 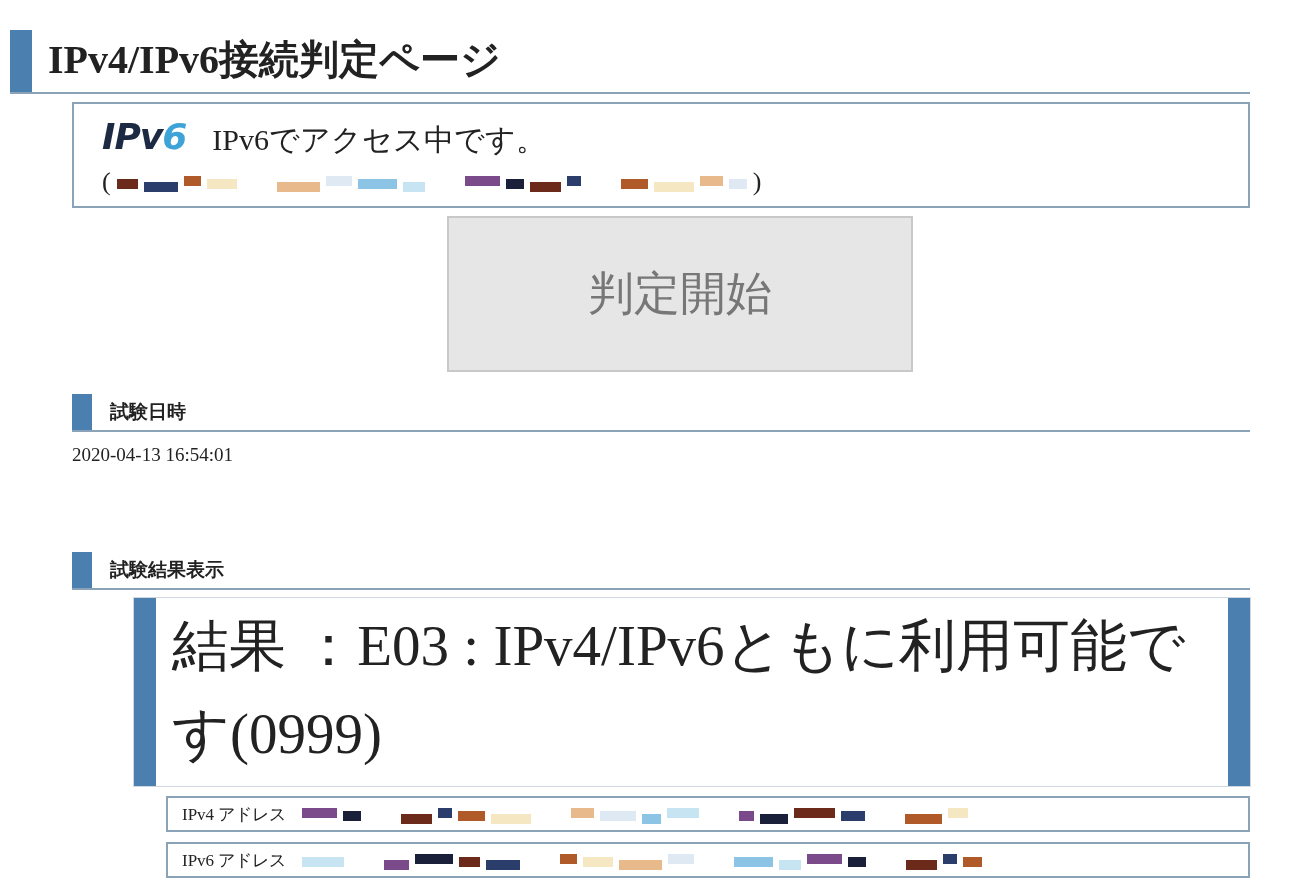 What do you see at coordinates (757, 182) in the screenshot?
I see `paren-text: )` at bounding box center [757, 182].